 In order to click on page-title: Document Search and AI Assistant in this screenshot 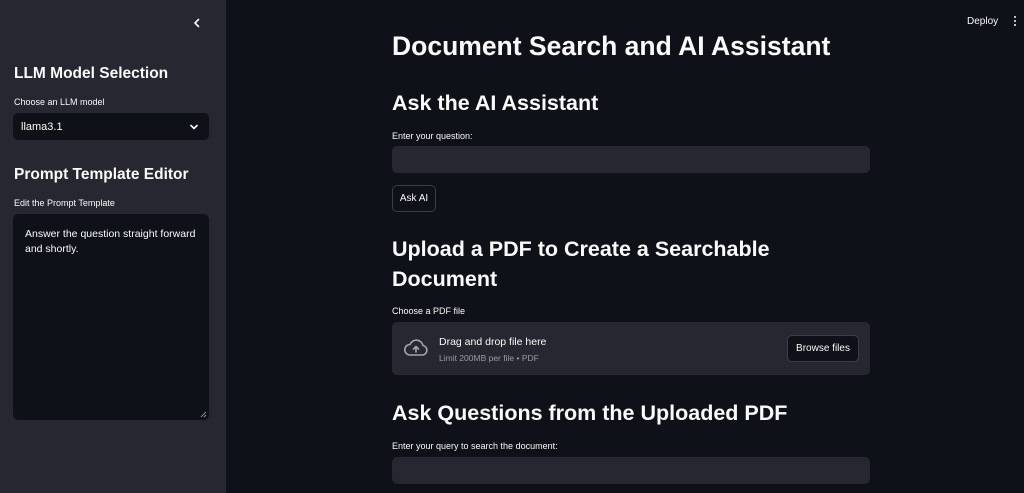, I will do `click(611, 46)`.